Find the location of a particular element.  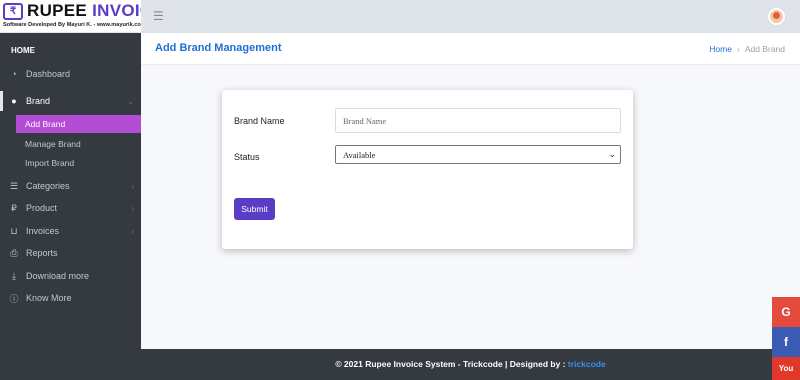

sidebar-item-invoices: ⊔ Invoices › is located at coordinates (70, 231).